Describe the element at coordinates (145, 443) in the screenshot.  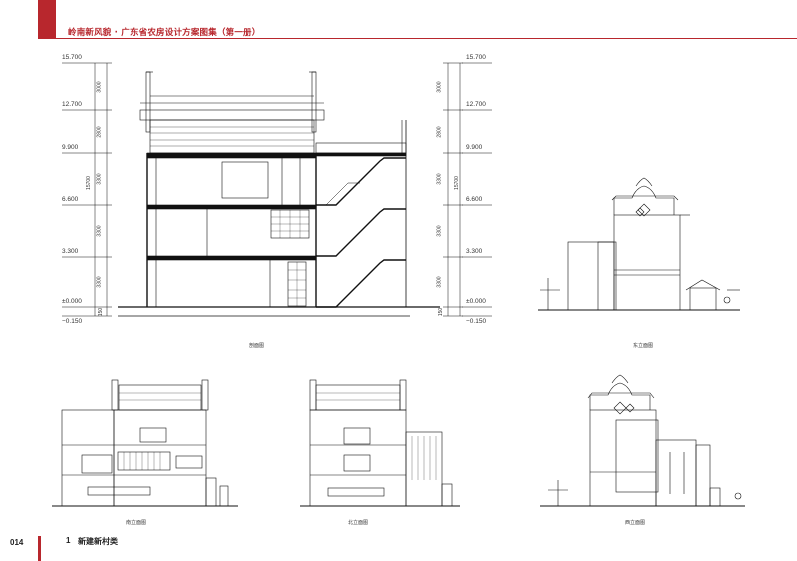
I see `south-elevation` at that location.